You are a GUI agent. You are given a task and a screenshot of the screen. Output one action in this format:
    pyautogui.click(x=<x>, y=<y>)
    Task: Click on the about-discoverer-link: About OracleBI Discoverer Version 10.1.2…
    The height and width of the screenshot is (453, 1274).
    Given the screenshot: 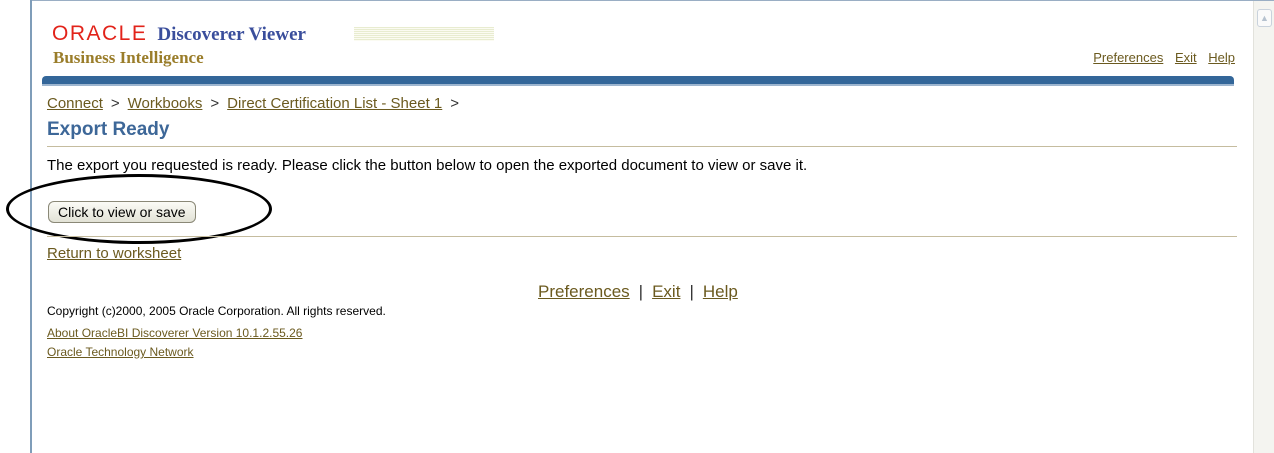 What is the action you would take?
    pyautogui.click(x=174, y=333)
    